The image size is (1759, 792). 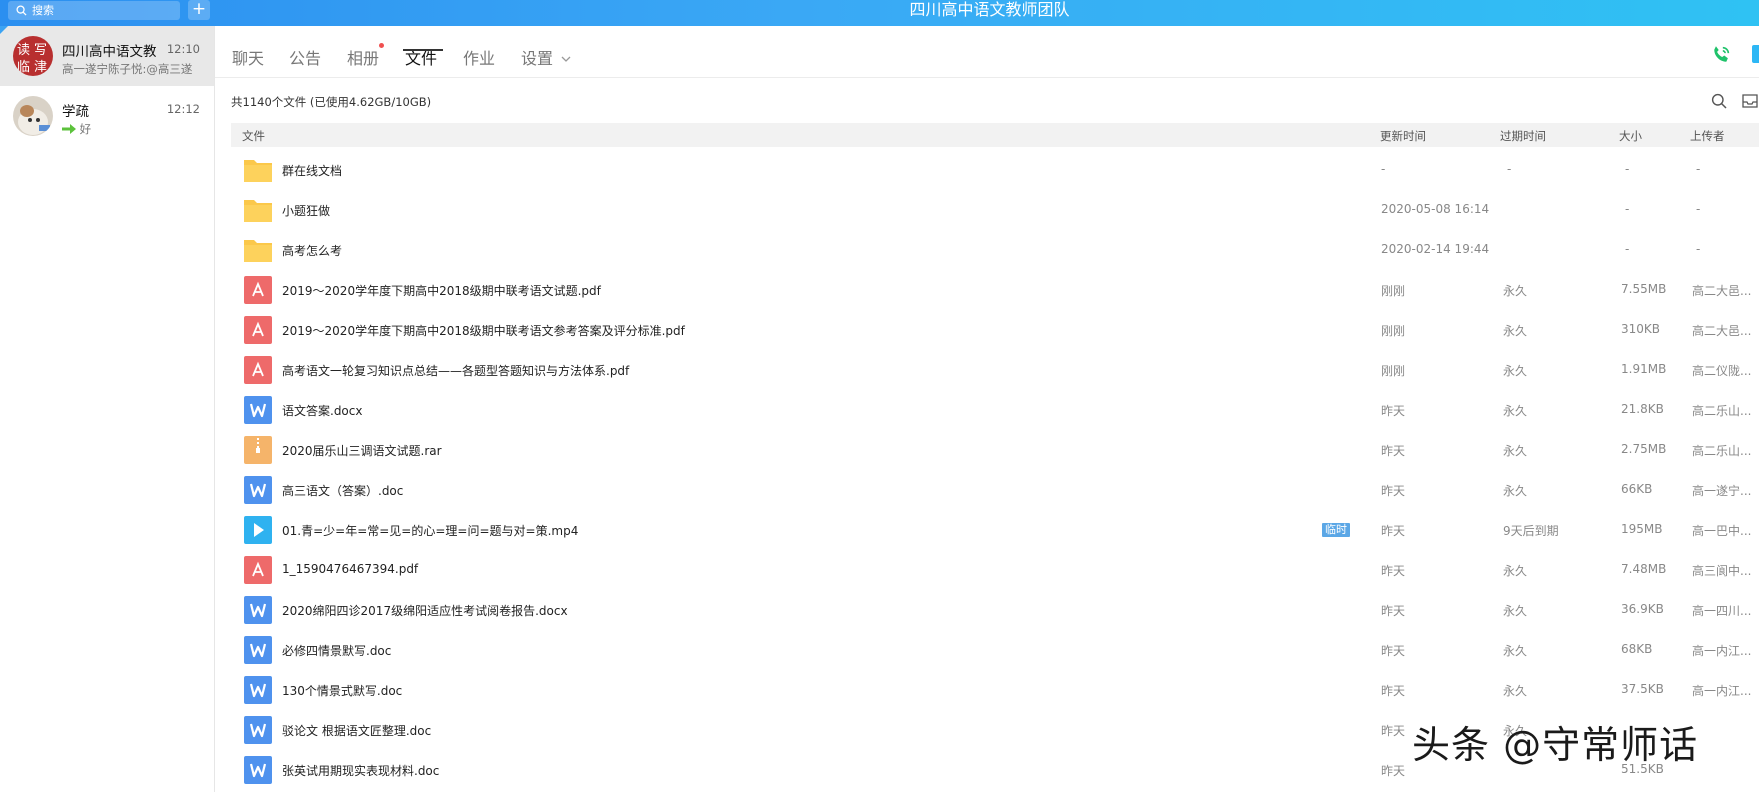 I want to click on file-name: 130个情景式默写.doc, so click(x=342, y=690).